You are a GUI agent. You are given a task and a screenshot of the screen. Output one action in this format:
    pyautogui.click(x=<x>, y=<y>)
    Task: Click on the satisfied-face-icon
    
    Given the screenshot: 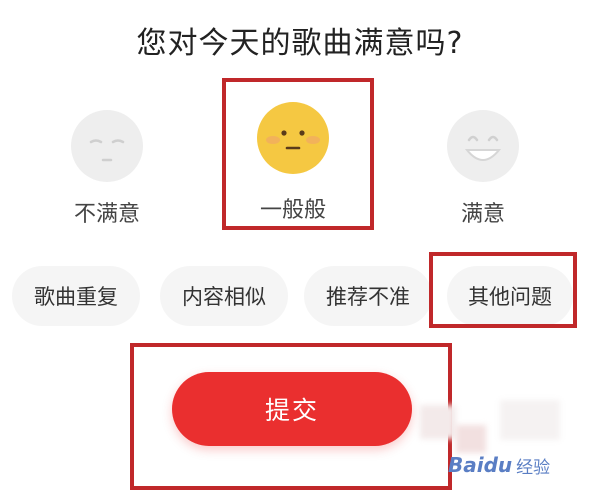 What is the action you would take?
    pyautogui.click(x=483, y=146)
    